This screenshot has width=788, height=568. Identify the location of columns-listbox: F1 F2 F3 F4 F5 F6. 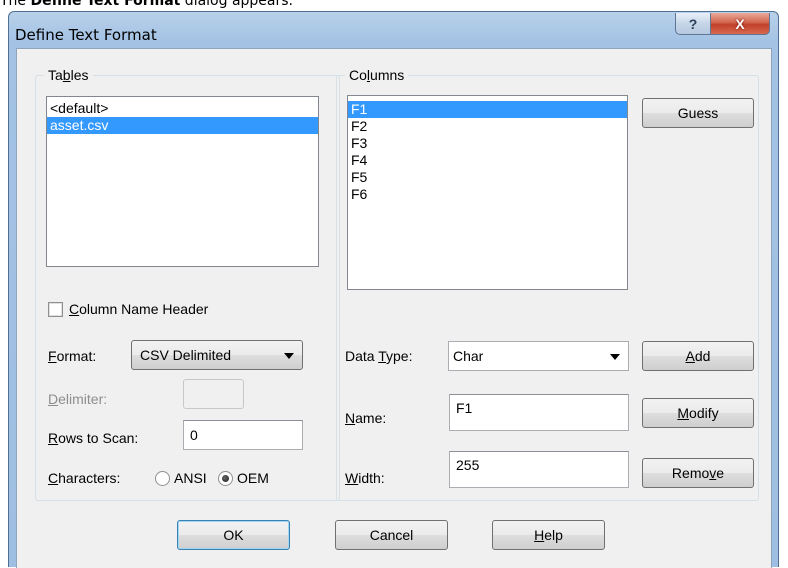
(487, 192).